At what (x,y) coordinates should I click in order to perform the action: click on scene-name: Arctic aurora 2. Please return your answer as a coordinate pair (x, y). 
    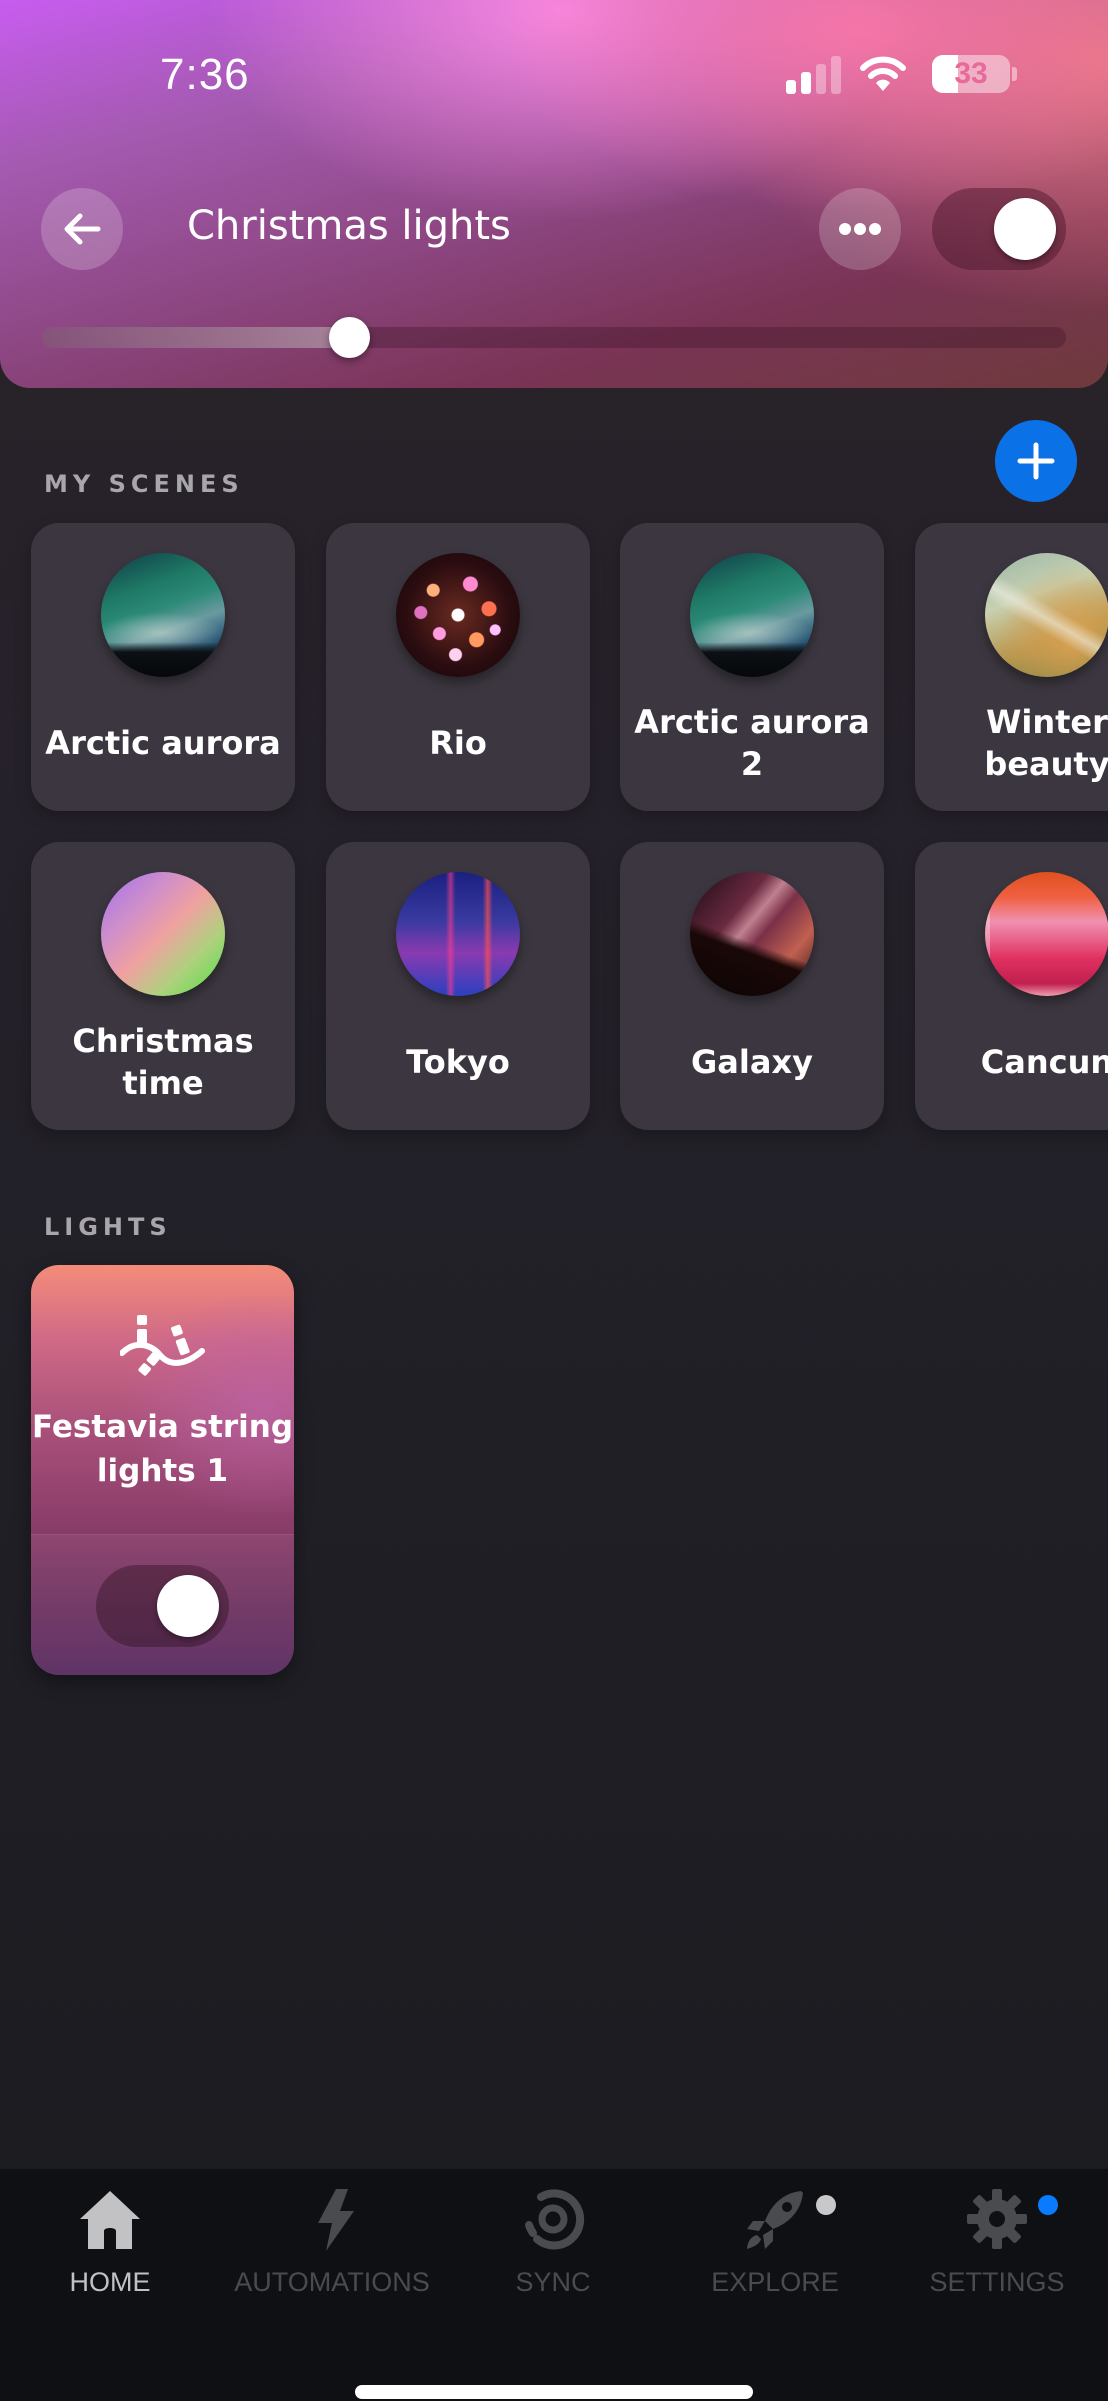
    Looking at the image, I should click on (752, 743).